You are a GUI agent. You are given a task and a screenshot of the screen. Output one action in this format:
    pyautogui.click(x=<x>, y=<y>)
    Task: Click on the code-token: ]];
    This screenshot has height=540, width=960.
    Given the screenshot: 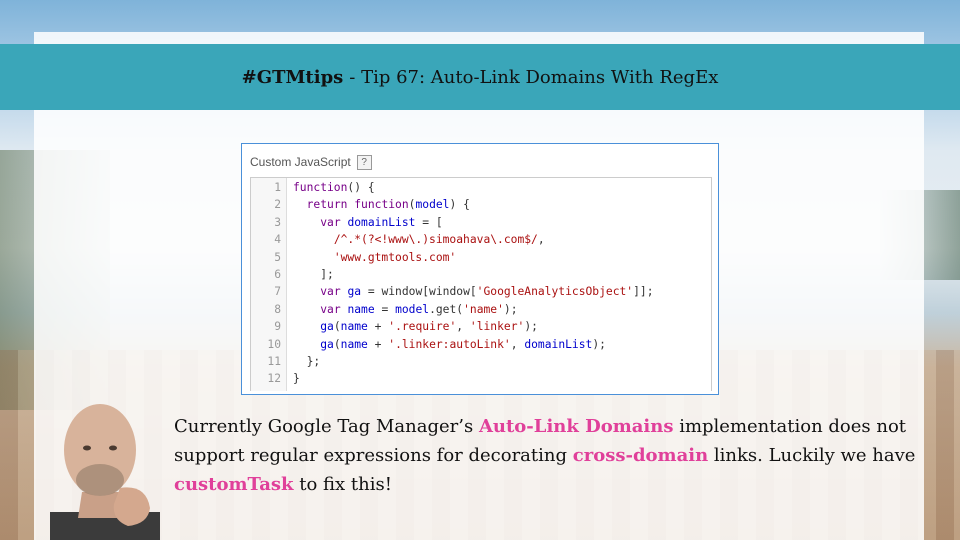 What is the action you would take?
    pyautogui.click(x=643, y=292)
    